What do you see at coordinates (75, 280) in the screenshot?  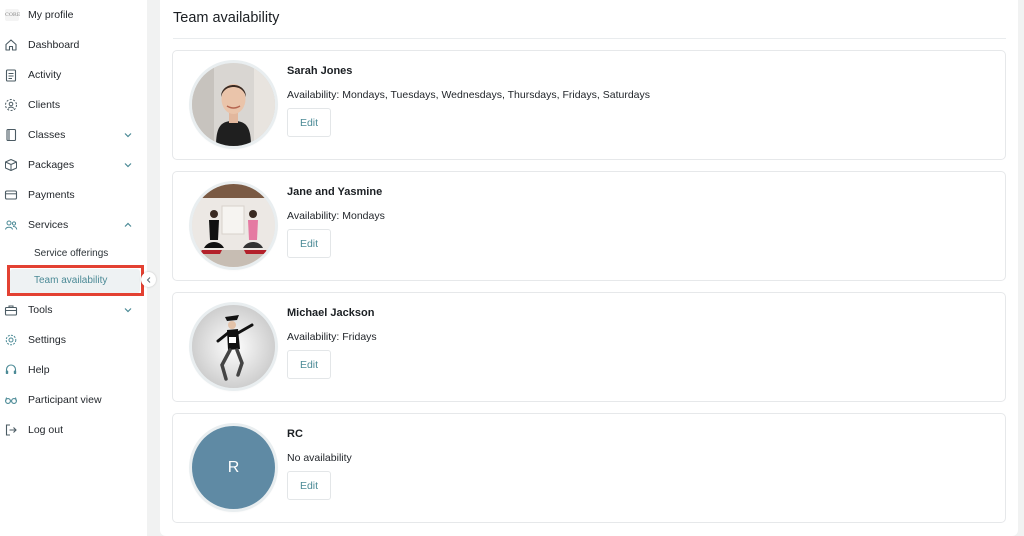 I see `highlight-annotation-box` at bounding box center [75, 280].